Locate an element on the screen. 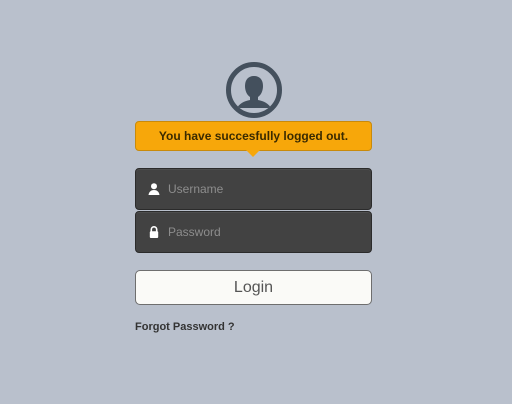  user-silhouette-icon is located at coordinates (254, 92).